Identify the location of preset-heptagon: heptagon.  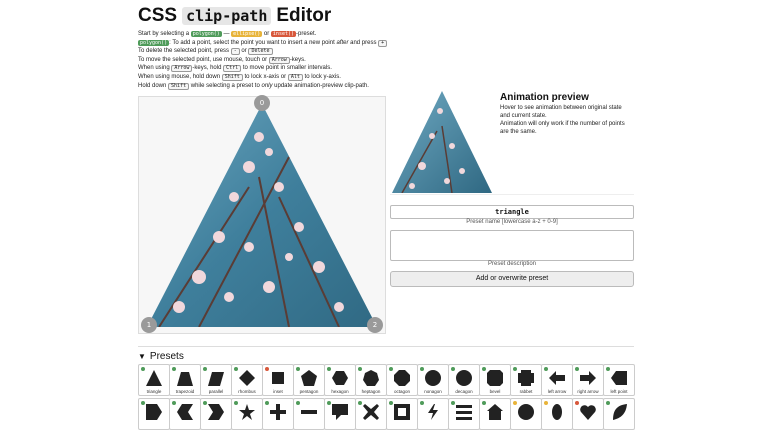
(371, 380).